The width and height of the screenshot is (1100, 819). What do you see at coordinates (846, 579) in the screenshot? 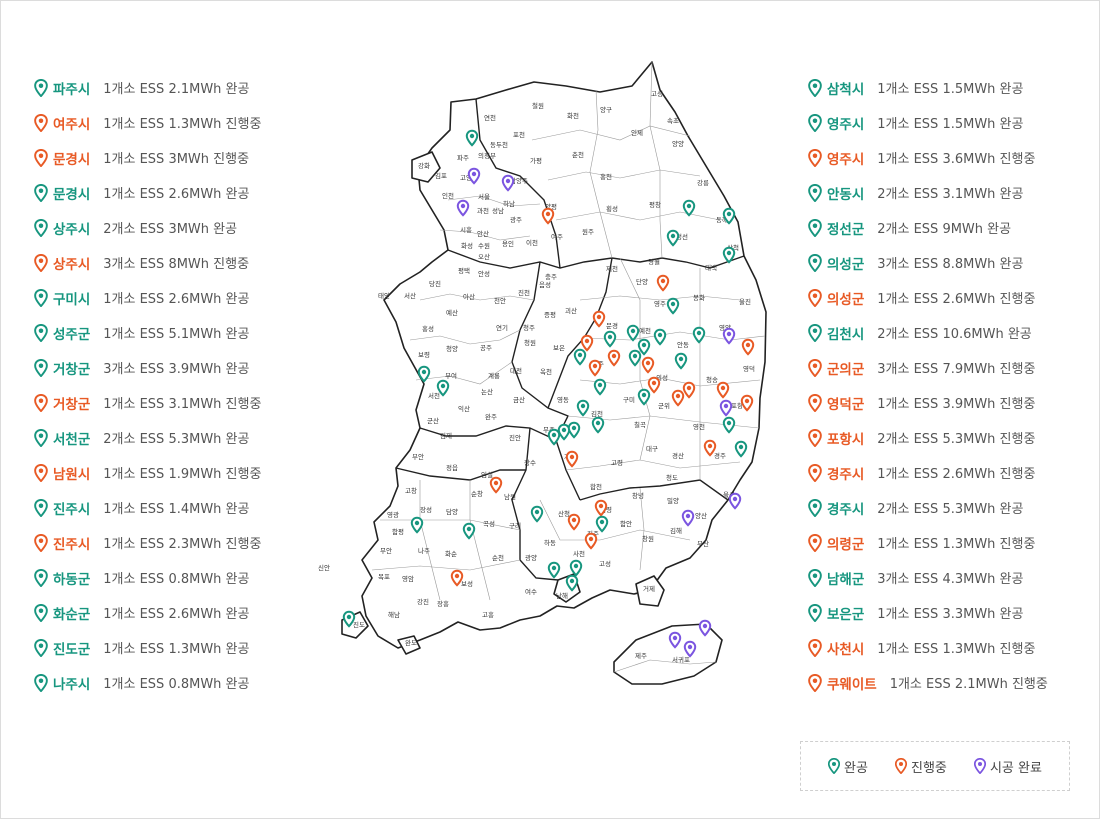
I see `region-name: 남해군` at bounding box center [846, 579].